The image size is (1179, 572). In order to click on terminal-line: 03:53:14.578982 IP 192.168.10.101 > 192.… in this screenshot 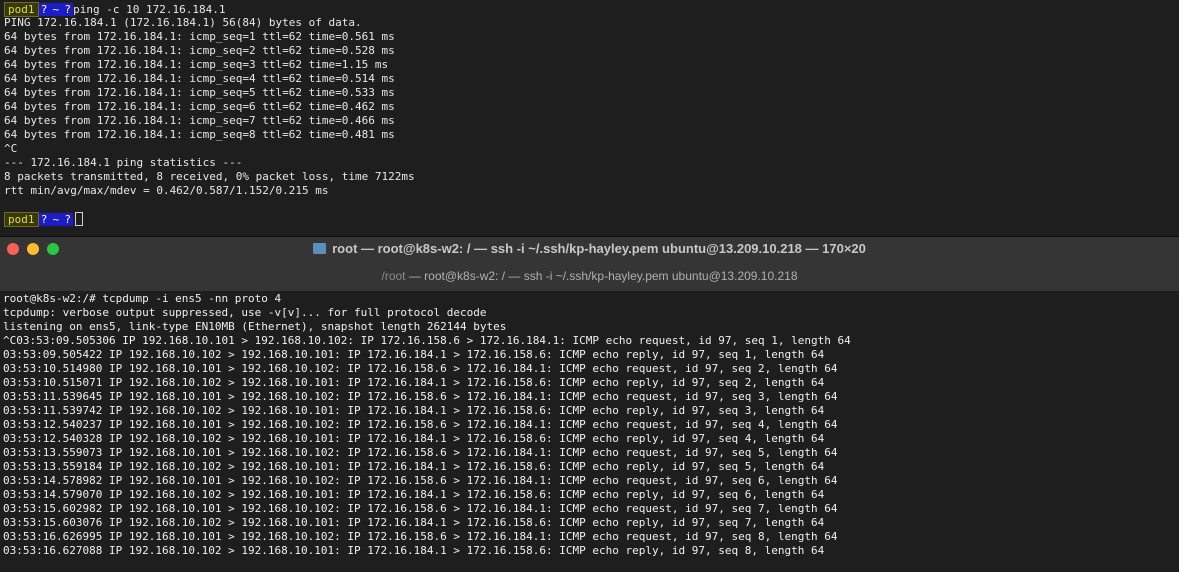, I will do `click(420, 480)`.